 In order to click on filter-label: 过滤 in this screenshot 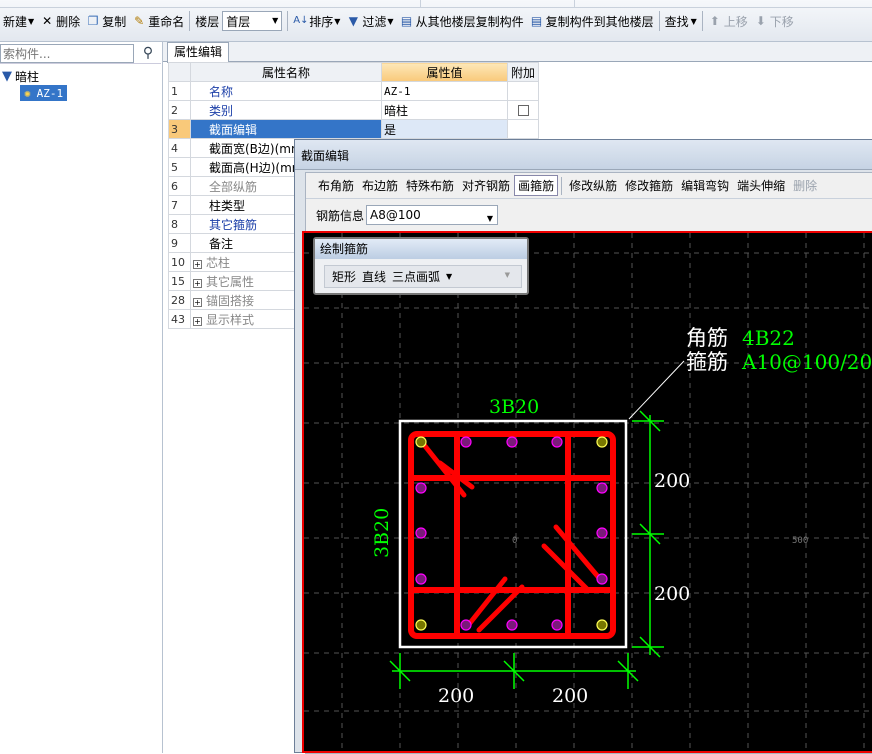, I will do `click(374, 21)`.